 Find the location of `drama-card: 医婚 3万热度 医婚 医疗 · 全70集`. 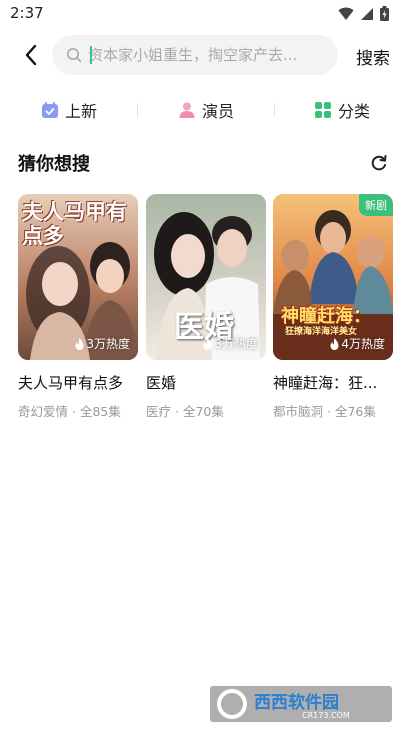

drama-card: 医婚 3万热度 医婚 医疗 · 全70集 is located at coordinates (206, 307).